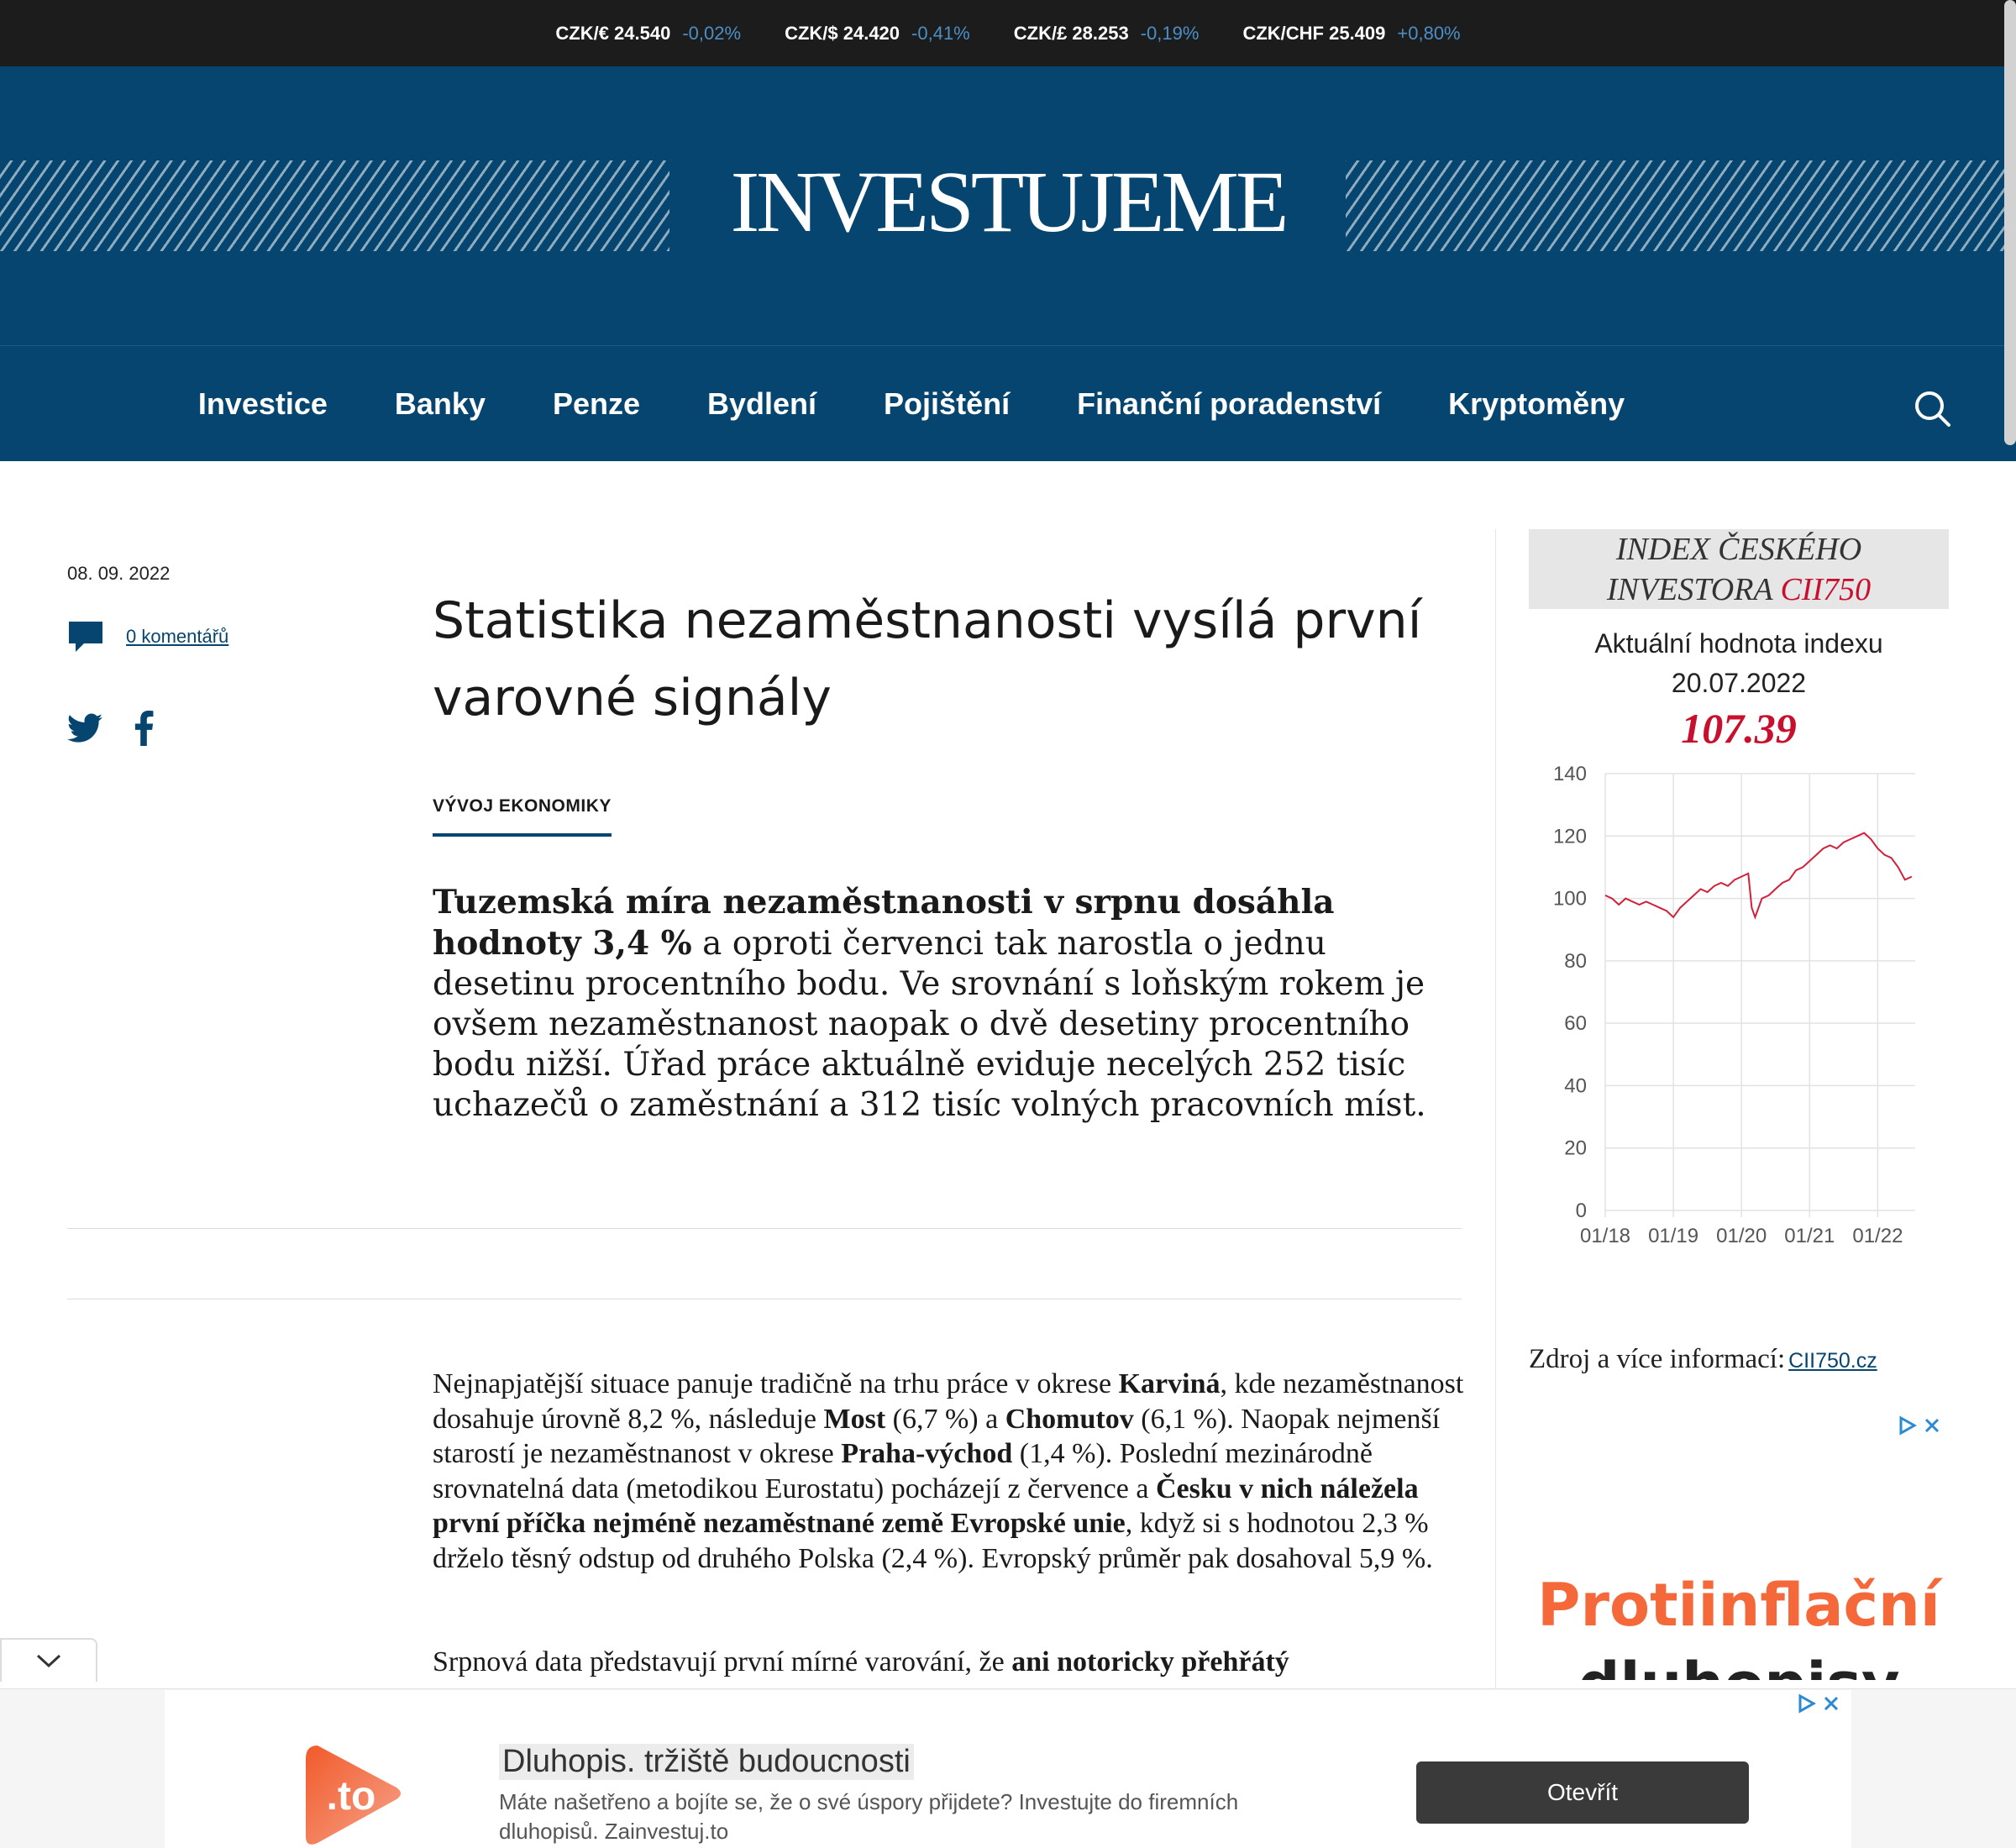 The height and width of the screenshot is (1848, 2016). Describe the element at coordinates (84, 728) in the screenshot. I see `twitter-icon` at that location.